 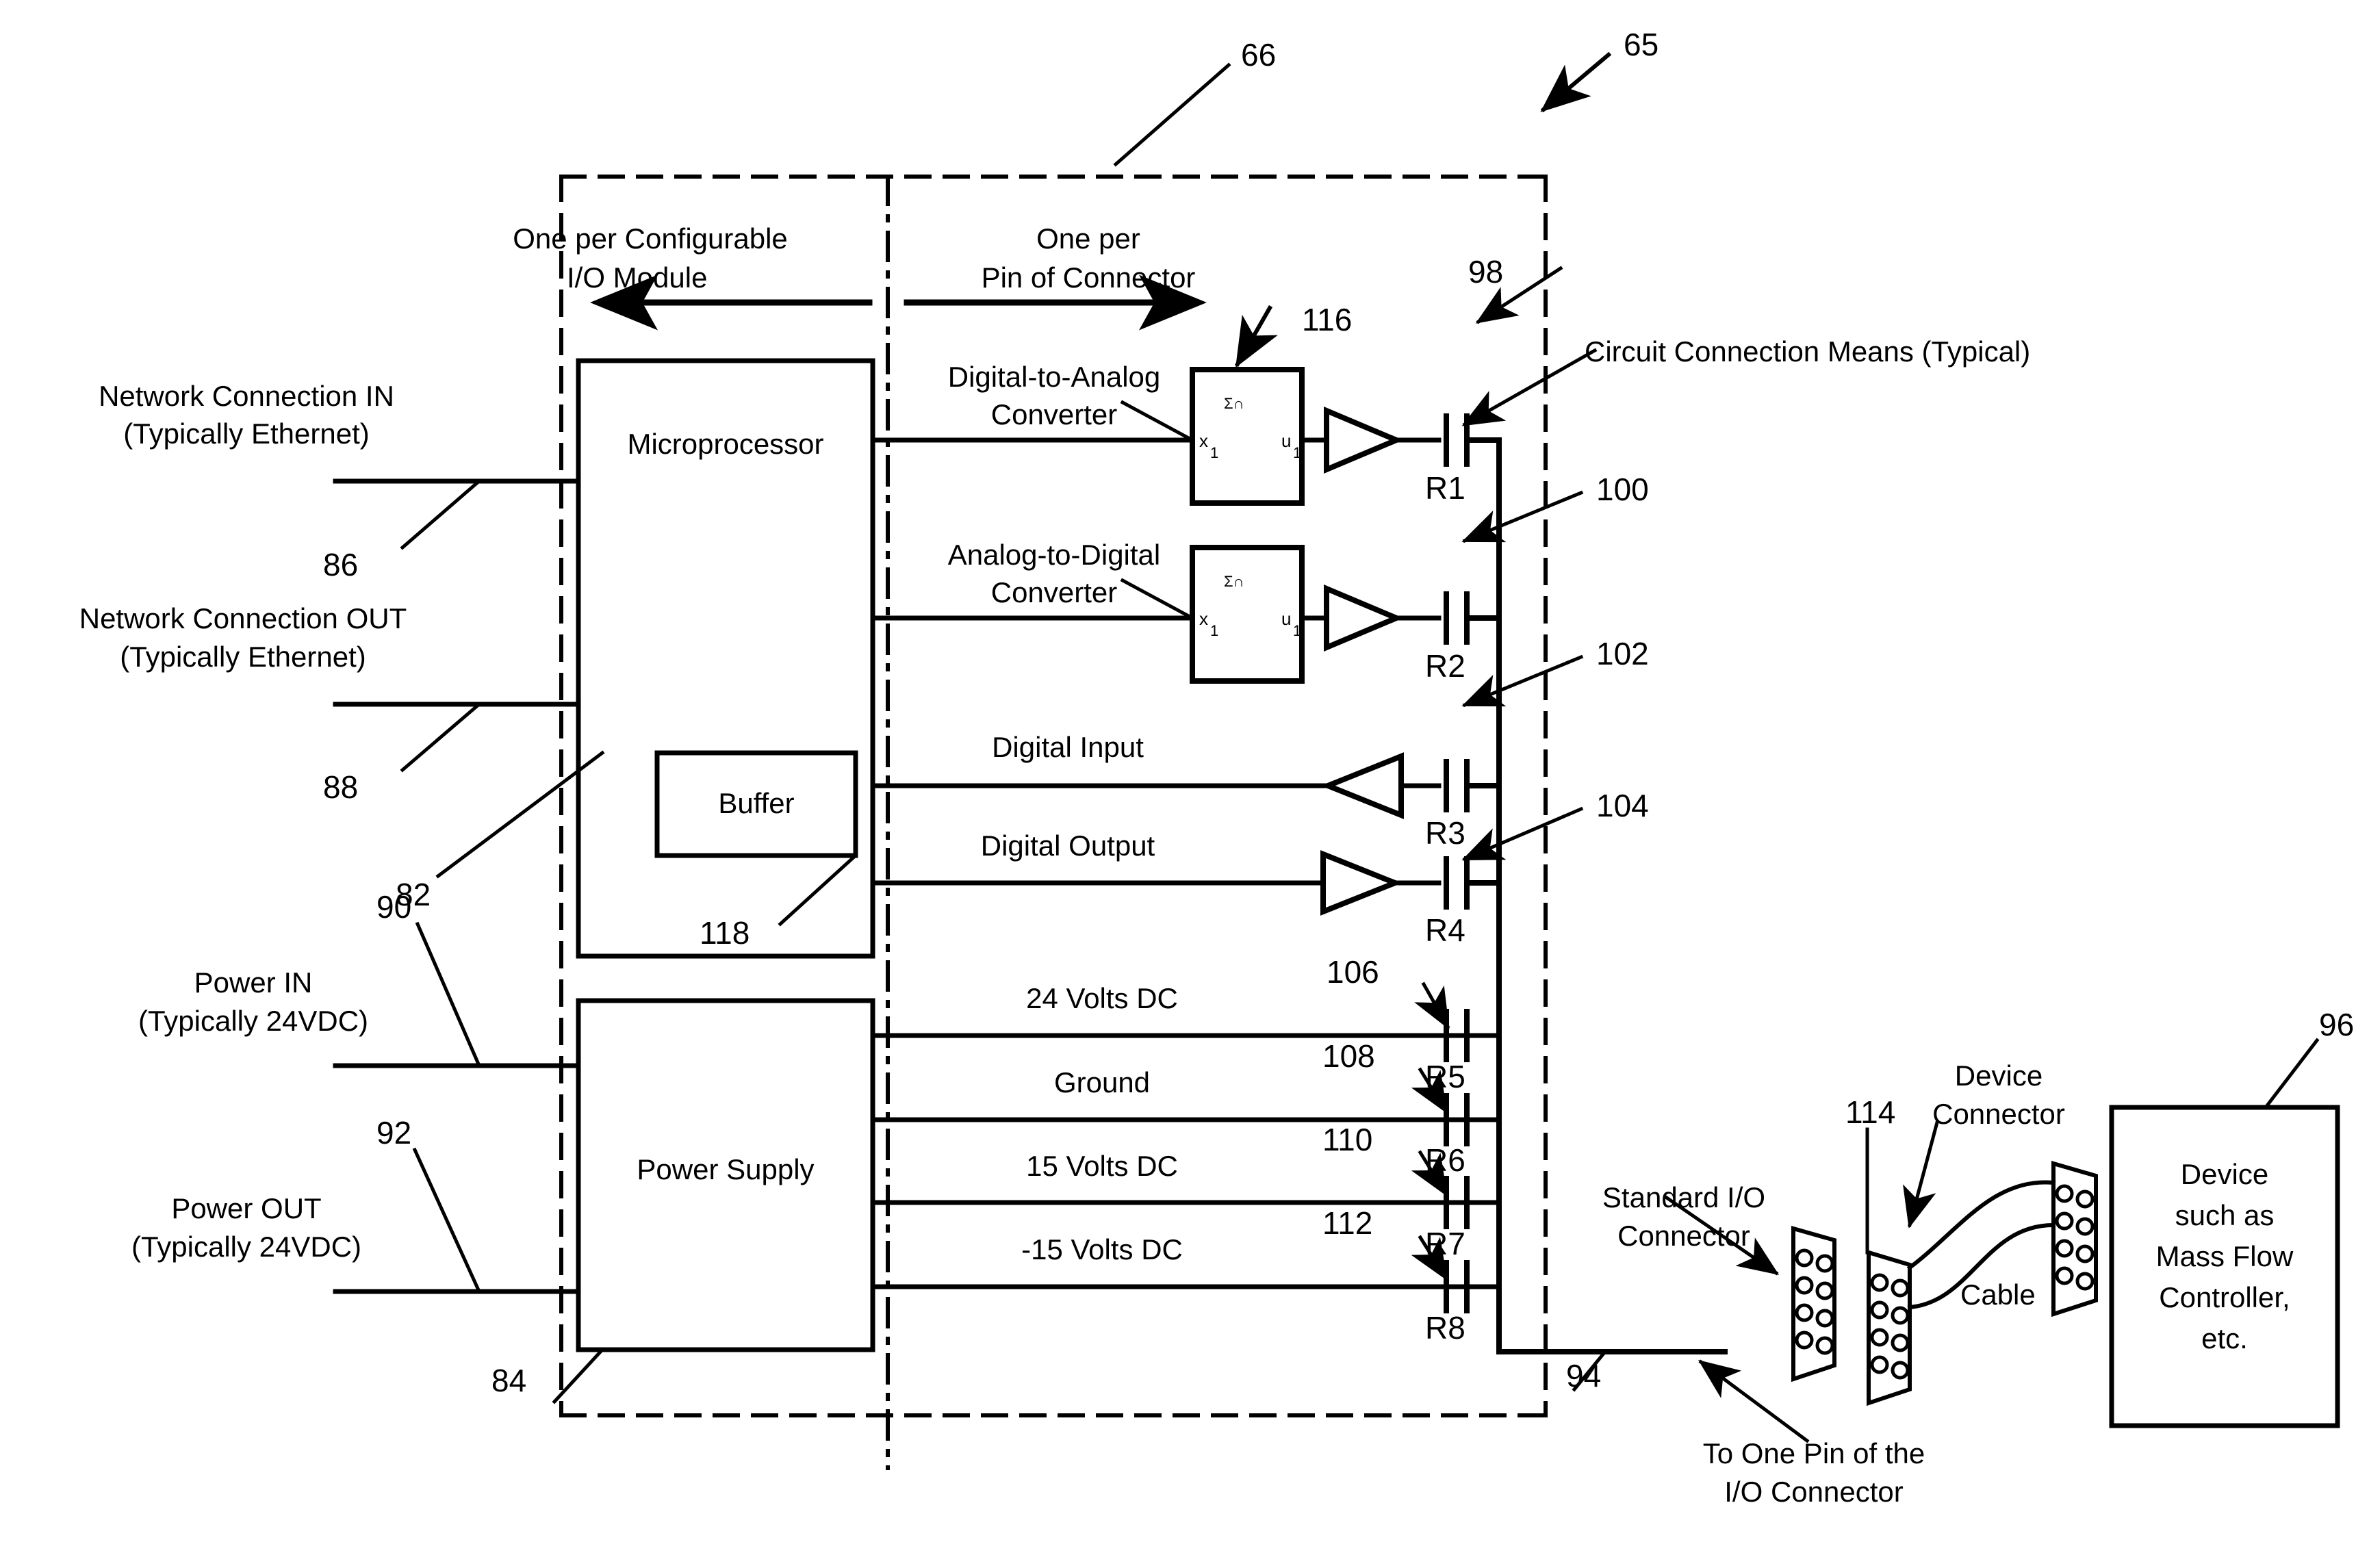 What do you see at coordinates (1890, 1326) in the screenshot?
I see `device-connector-pins` at bounding box center [1890, 1326].